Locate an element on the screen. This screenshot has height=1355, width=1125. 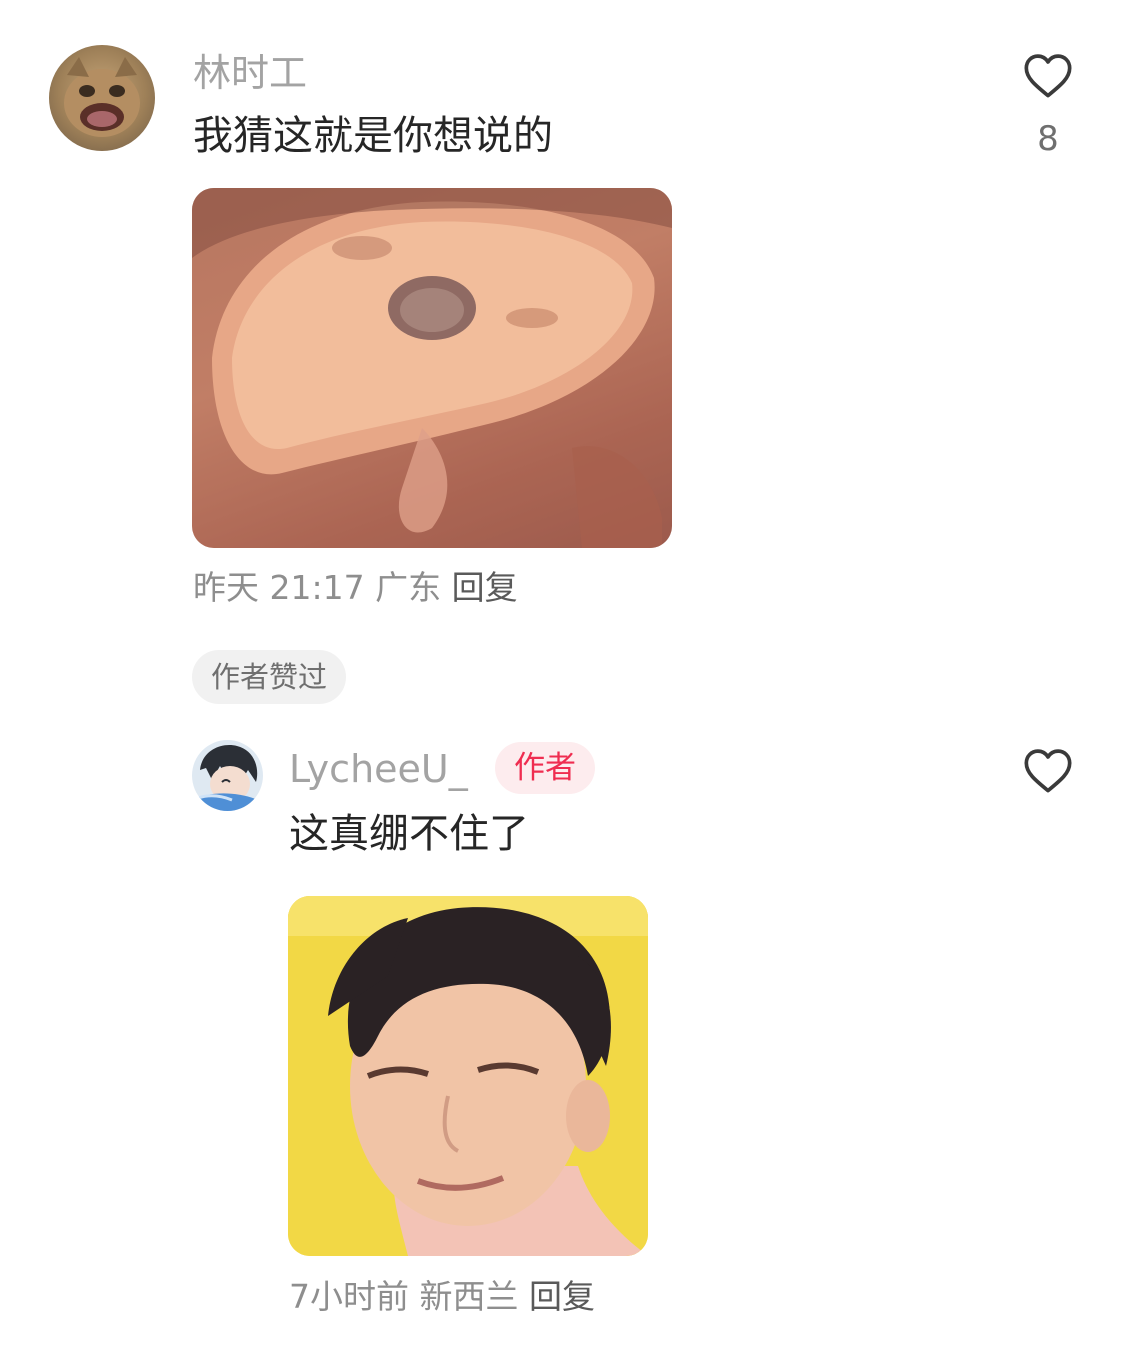
comment-text: 这真绷不住了 is located at coordinates (409, 834).